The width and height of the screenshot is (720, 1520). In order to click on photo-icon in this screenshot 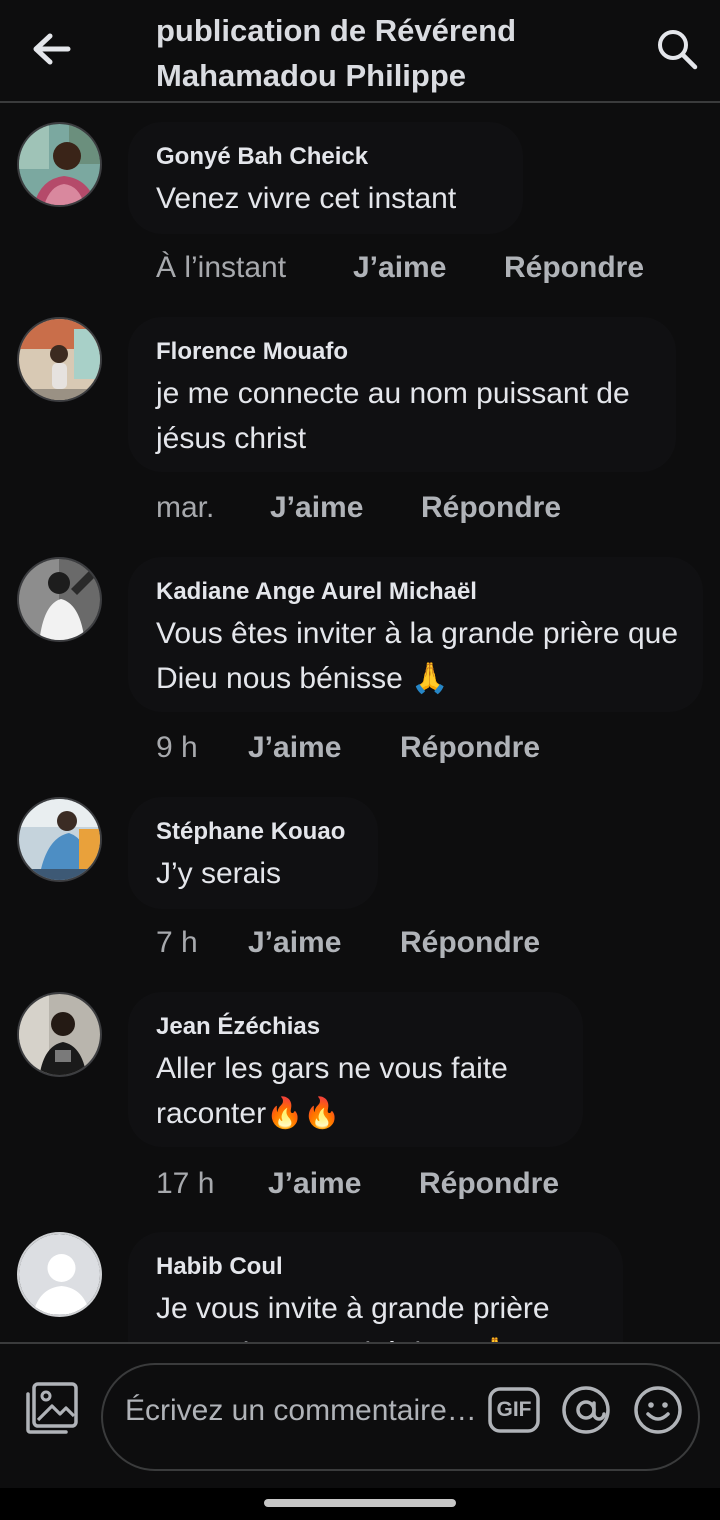, I will do `click(52, 1408)`.